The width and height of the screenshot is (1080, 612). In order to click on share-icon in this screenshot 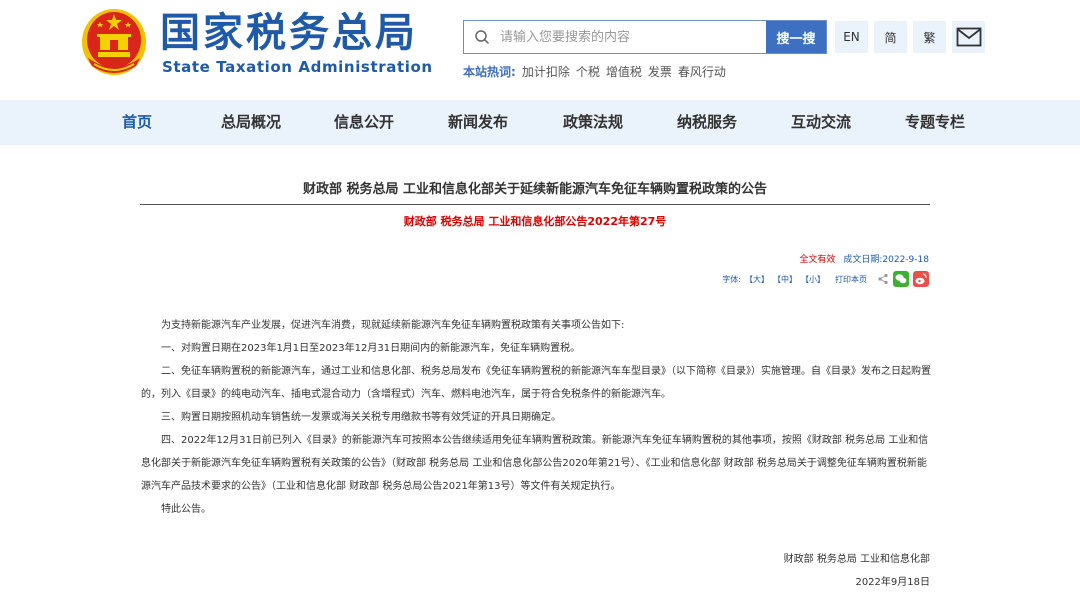, I will do `click(883, 279)`.